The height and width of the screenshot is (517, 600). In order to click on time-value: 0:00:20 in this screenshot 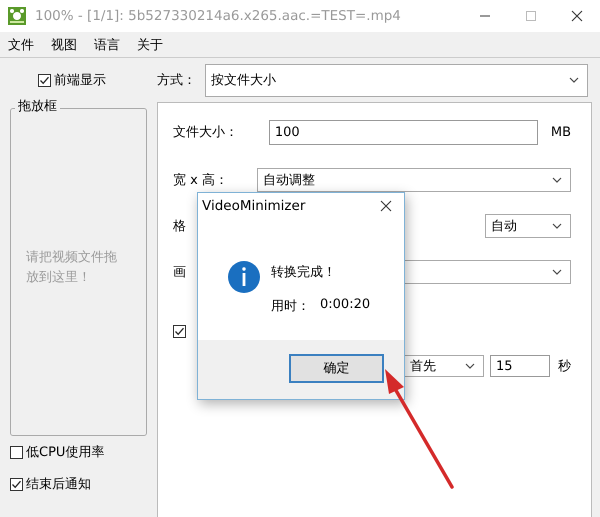, I will do `click(345, 305)`.